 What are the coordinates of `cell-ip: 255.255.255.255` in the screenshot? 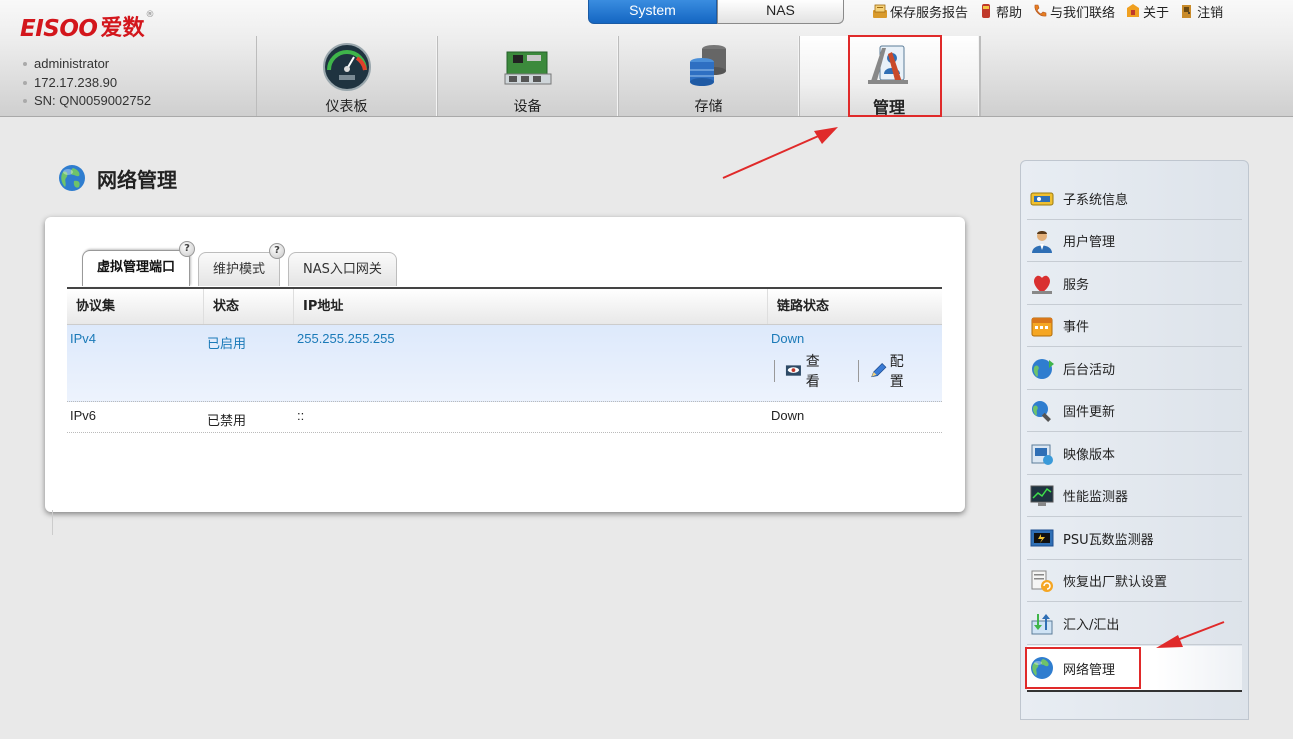 It's located at (346, 338).